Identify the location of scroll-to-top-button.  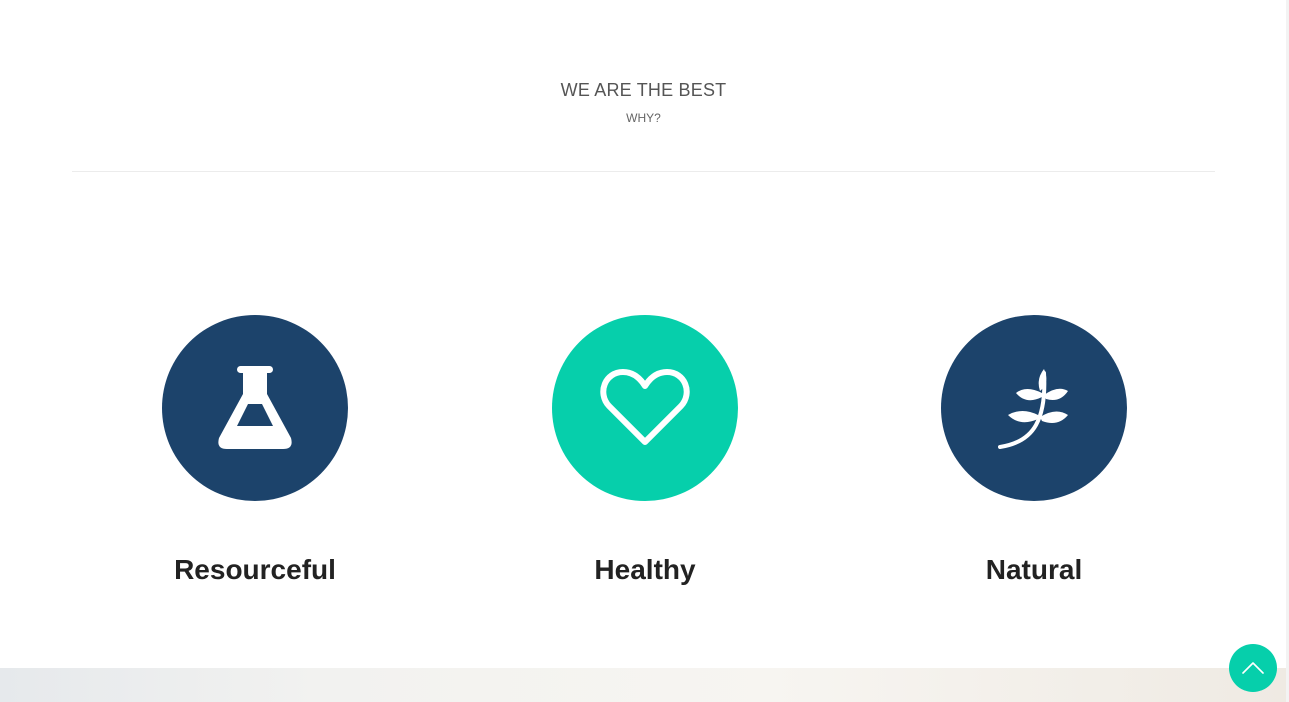
(1253, 668).